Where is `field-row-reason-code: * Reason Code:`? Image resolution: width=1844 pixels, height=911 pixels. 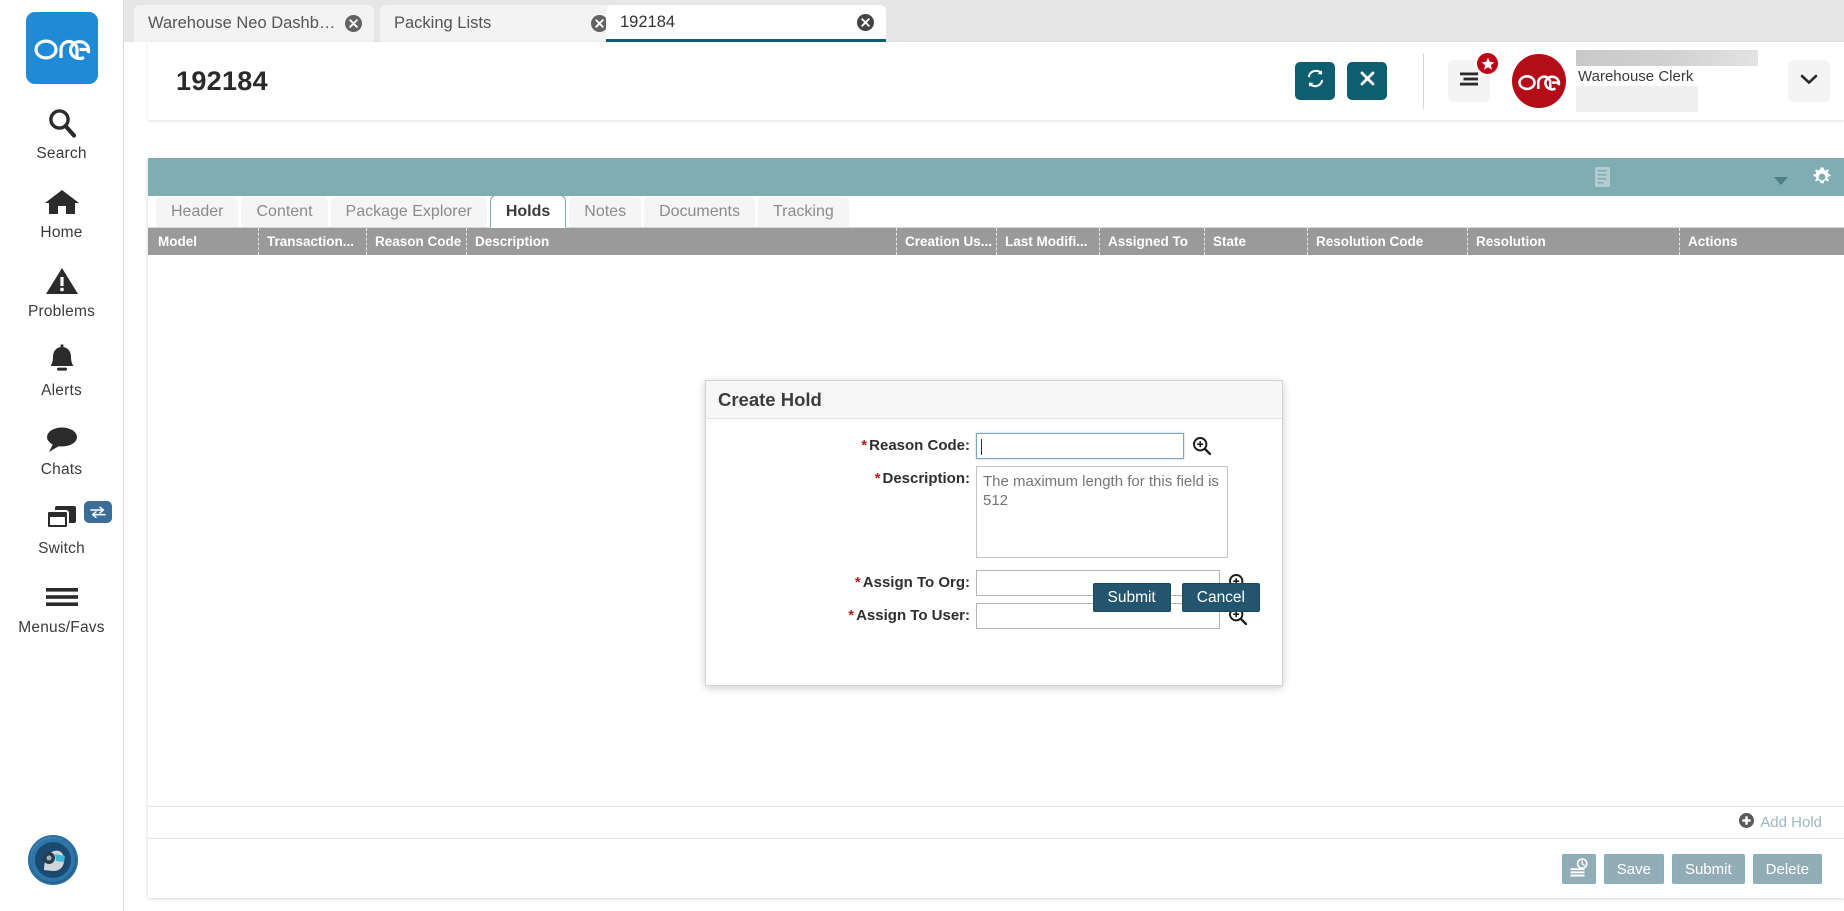 field-row-reason-code: * Reason Code: is located at coordinates (994, 446).